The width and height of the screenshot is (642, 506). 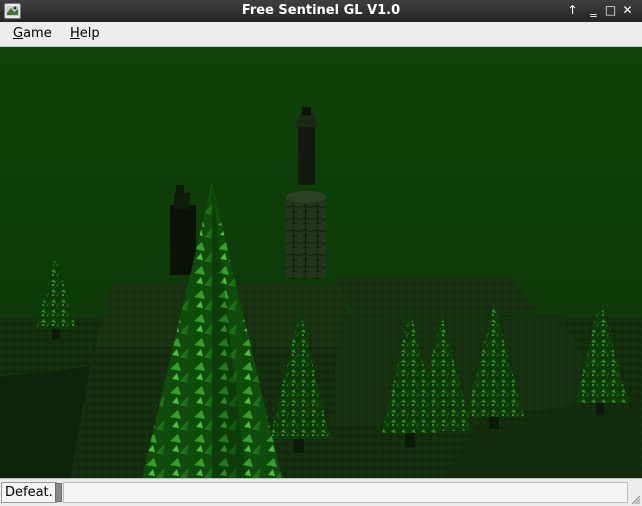 I want to click on maximize-icon: □, so click(x=610, y=10).